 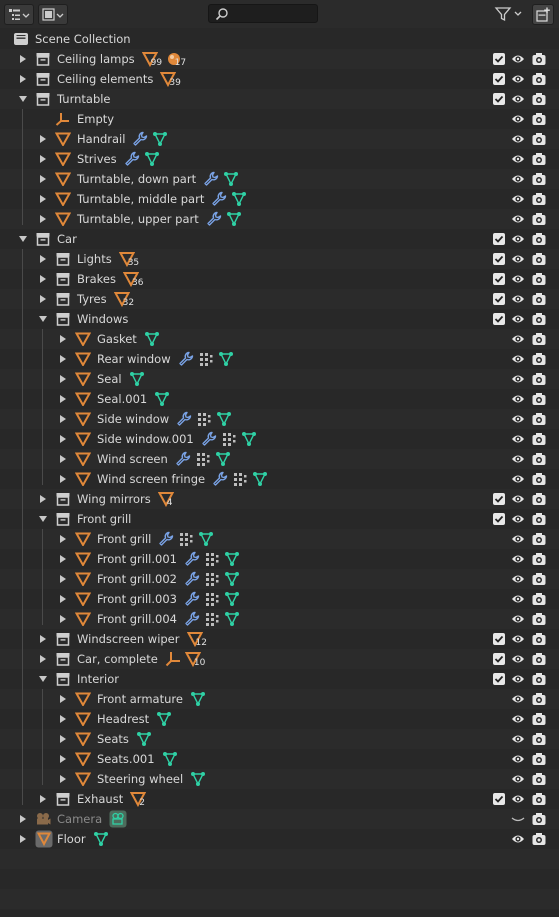 What do you see at coordinates (271, 13) in the screenshot?
I see `search-input` at bounding box center [271, 13].